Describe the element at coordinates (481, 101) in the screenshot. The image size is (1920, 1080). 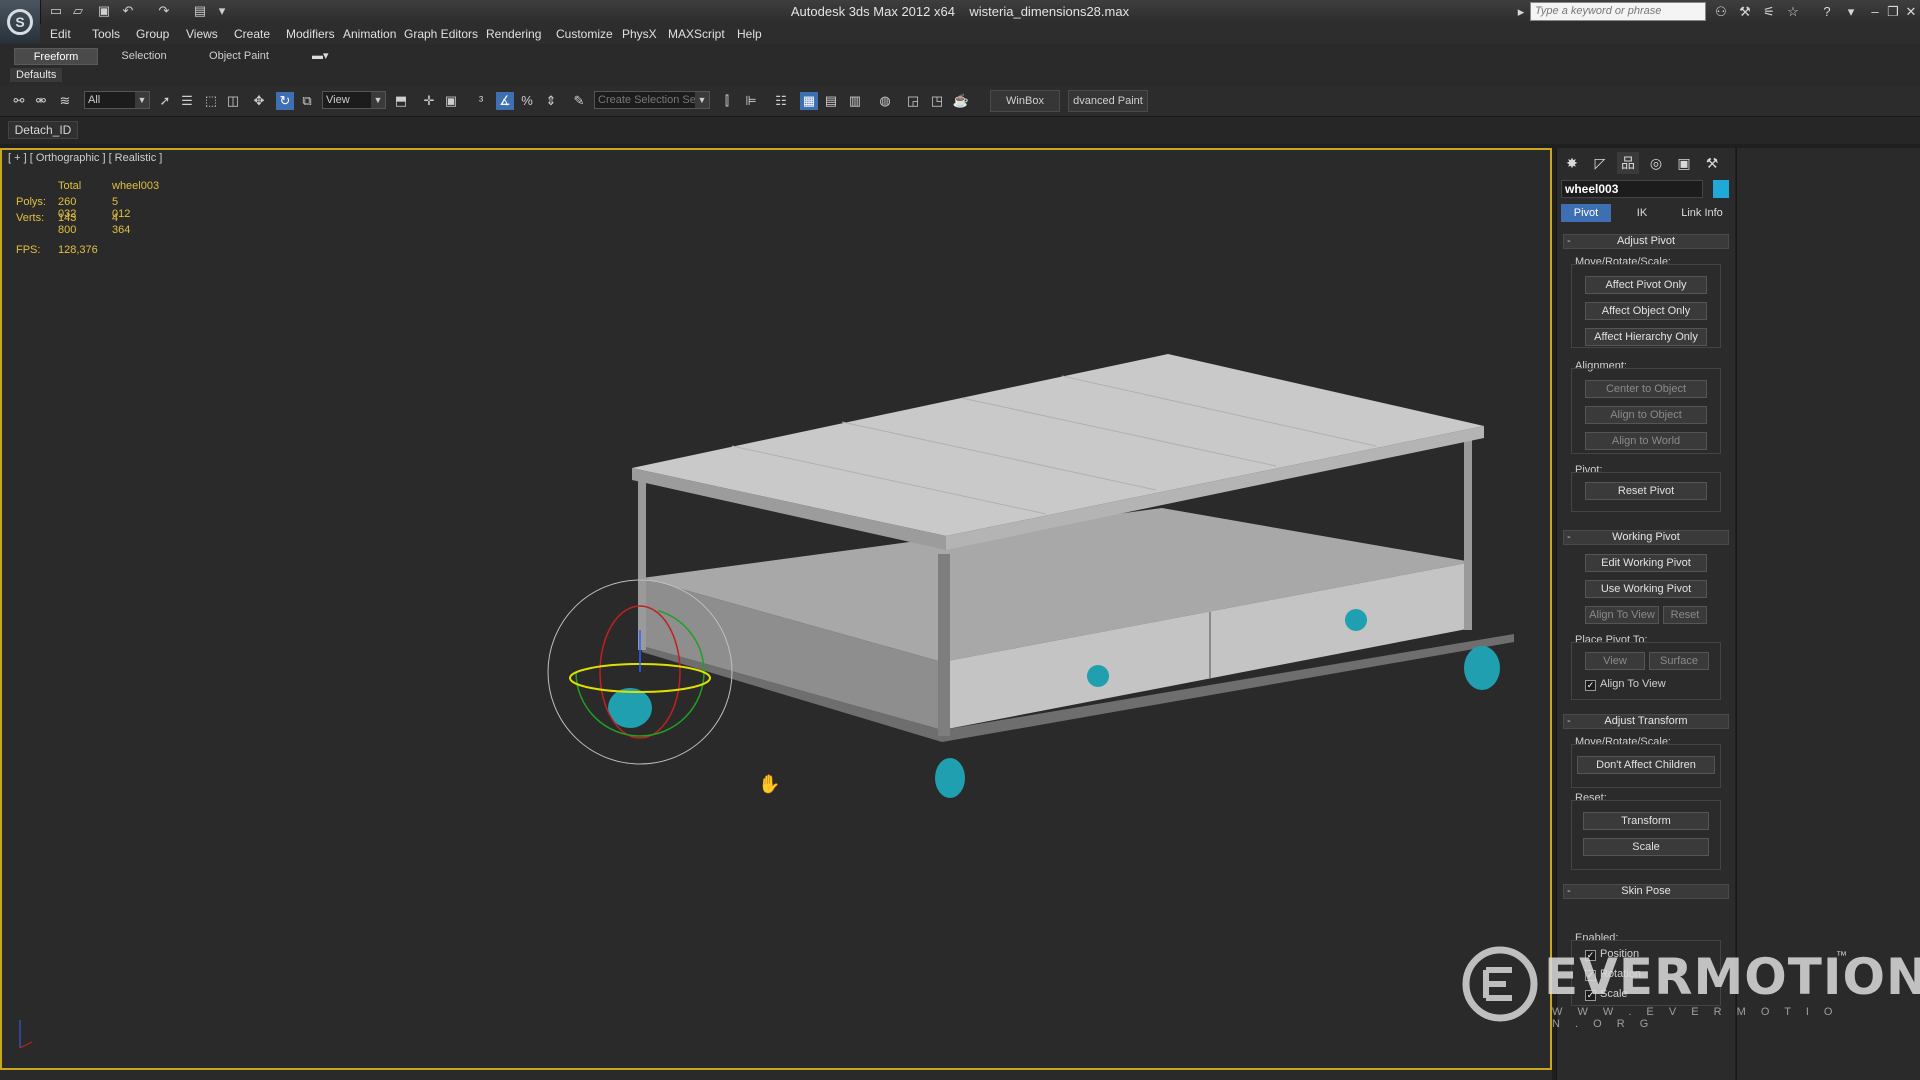
I see `snaps-toggle-icon: ³` at that location.